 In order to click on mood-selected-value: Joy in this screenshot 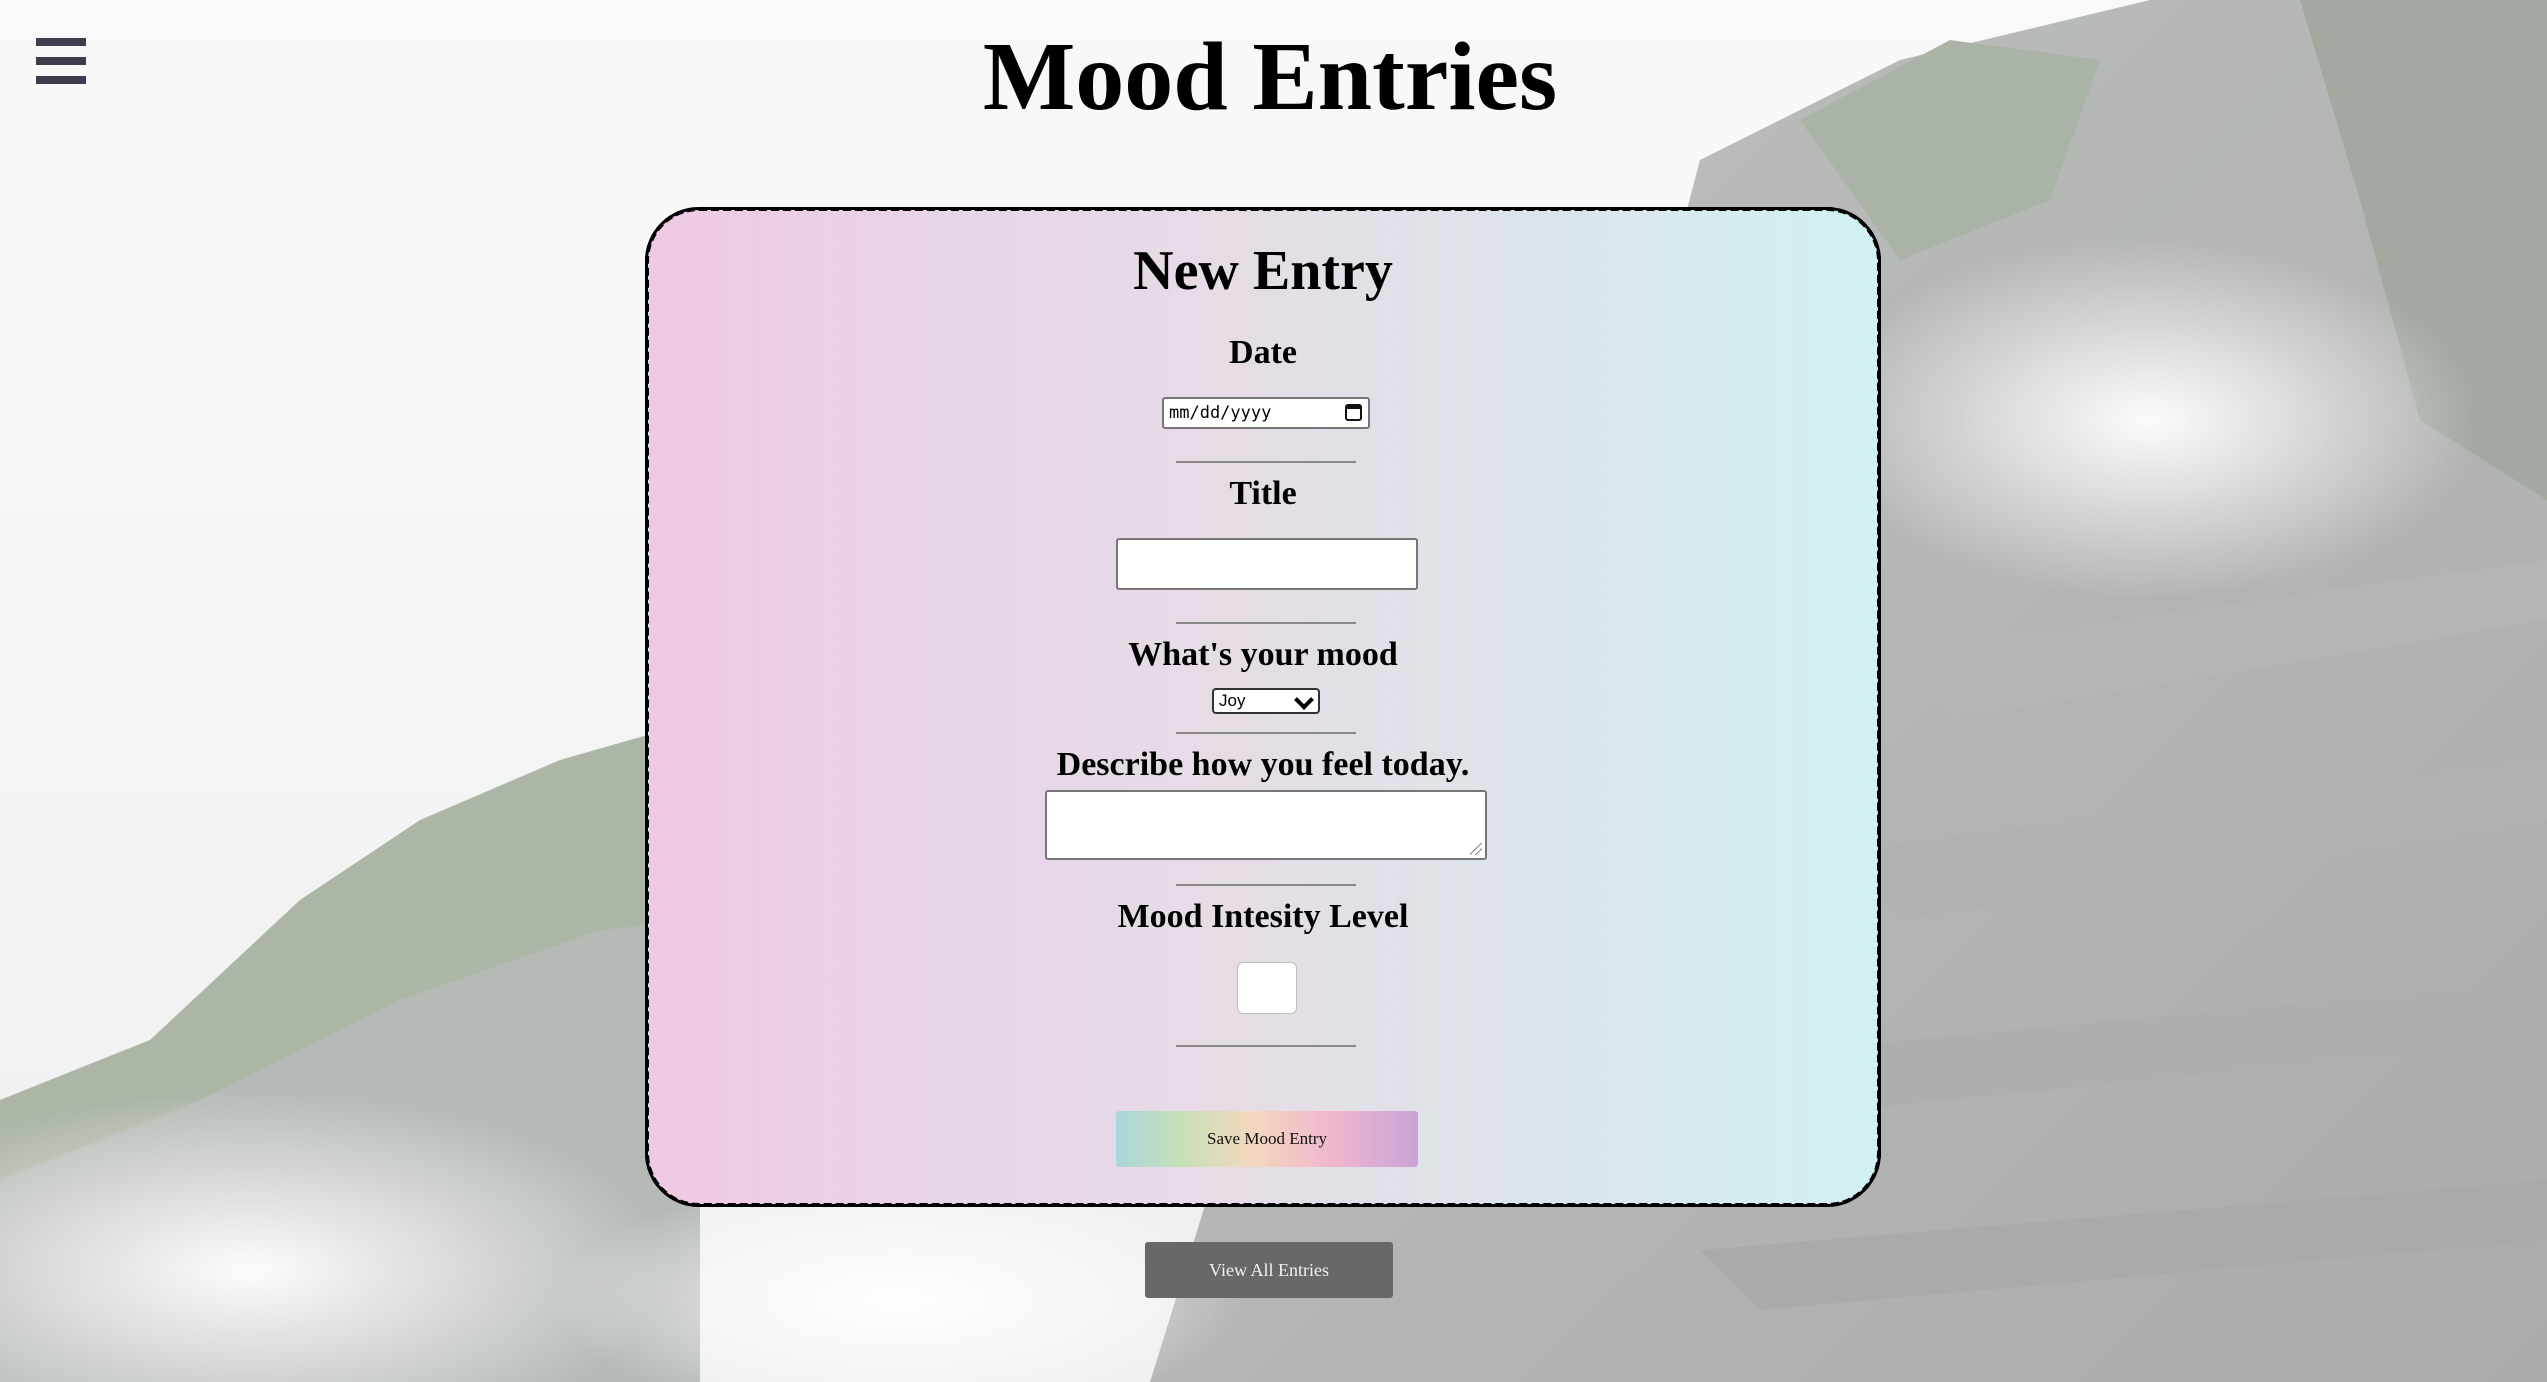, I will do `click(1232, 700)`.